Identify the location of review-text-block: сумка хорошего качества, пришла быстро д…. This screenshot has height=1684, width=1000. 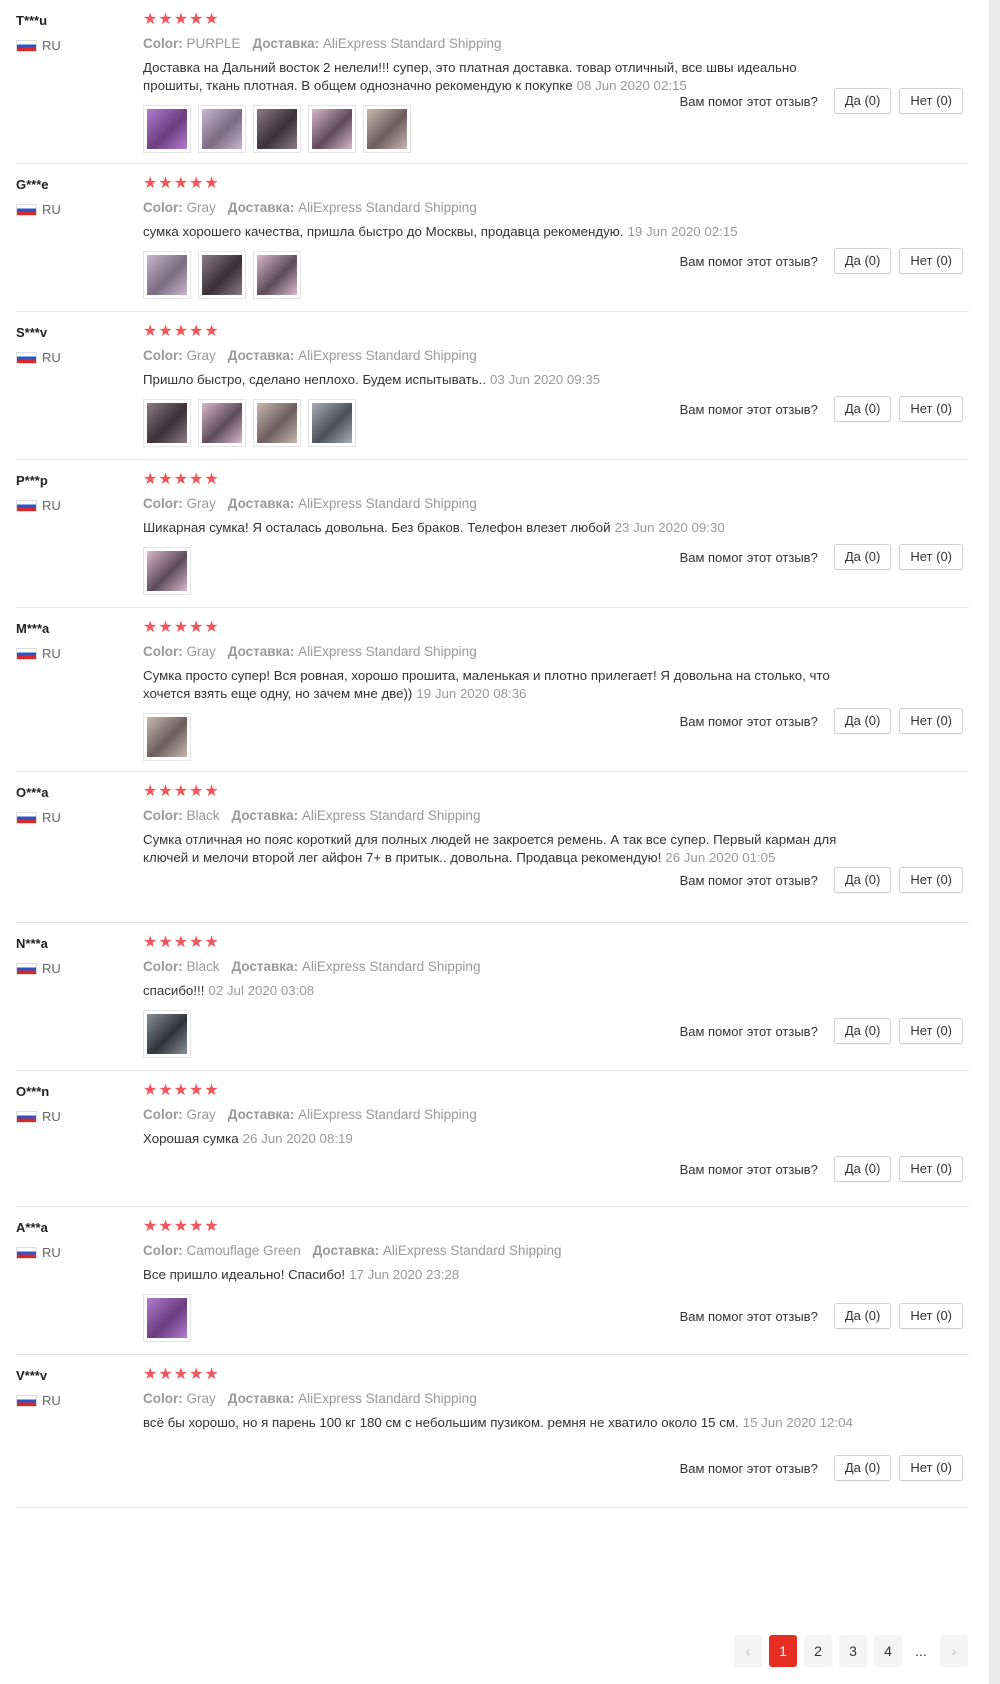
(498, 232).